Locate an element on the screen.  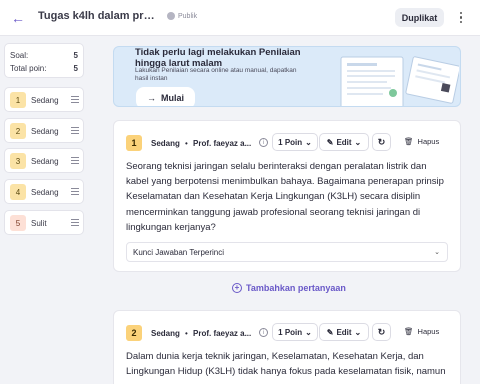
answer-key-label: Kunci Jawaban Terperinci is located at coordinates (179, 252).